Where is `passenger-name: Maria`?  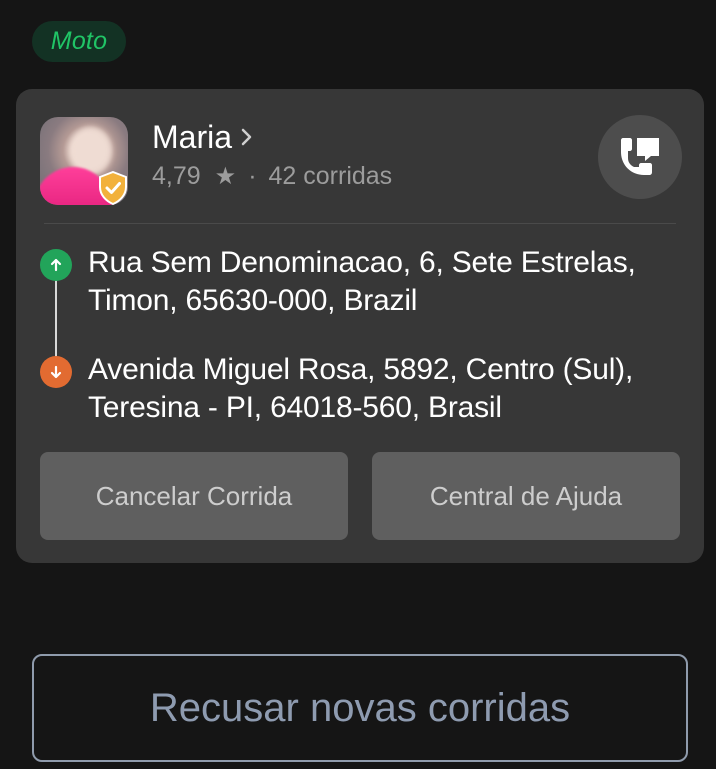
passenger-name: Maria is located at coordinates (192, 136).